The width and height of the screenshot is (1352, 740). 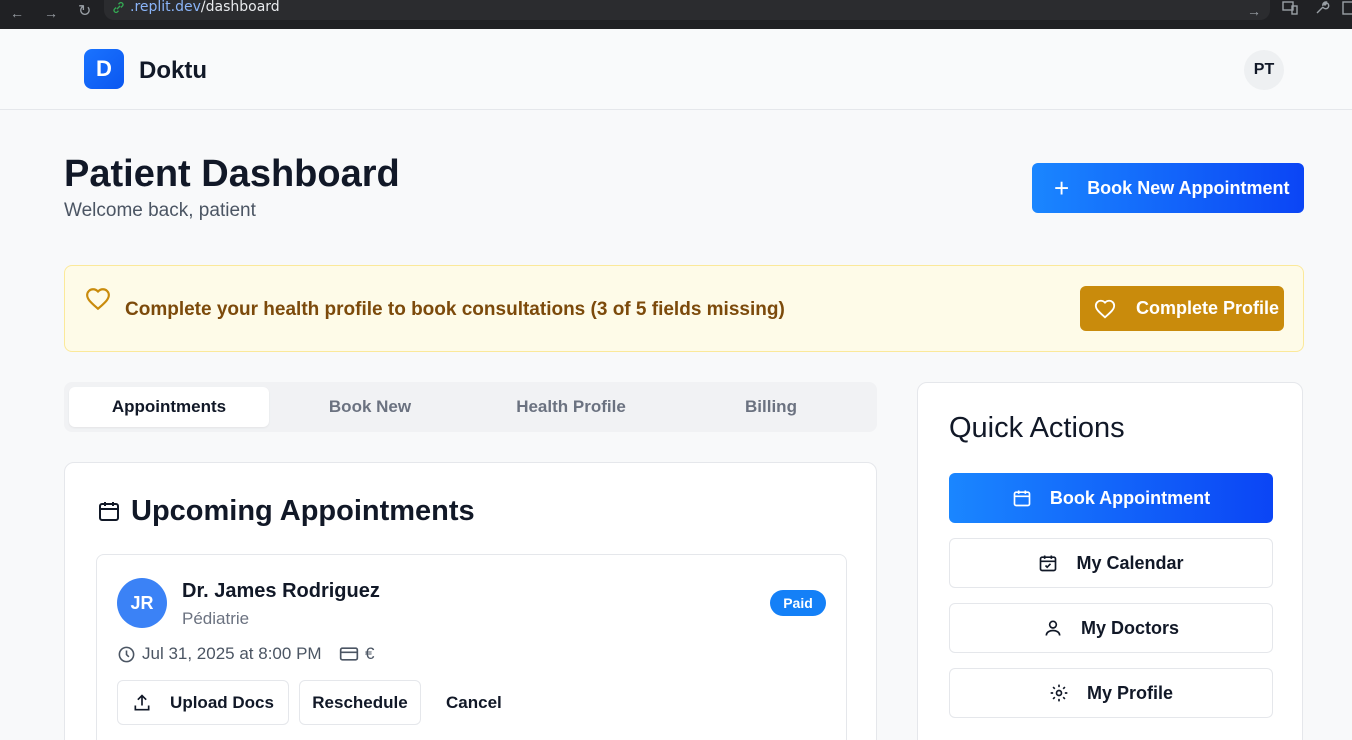 I want to click on appointment-price: €, so click(x=356, y=654).